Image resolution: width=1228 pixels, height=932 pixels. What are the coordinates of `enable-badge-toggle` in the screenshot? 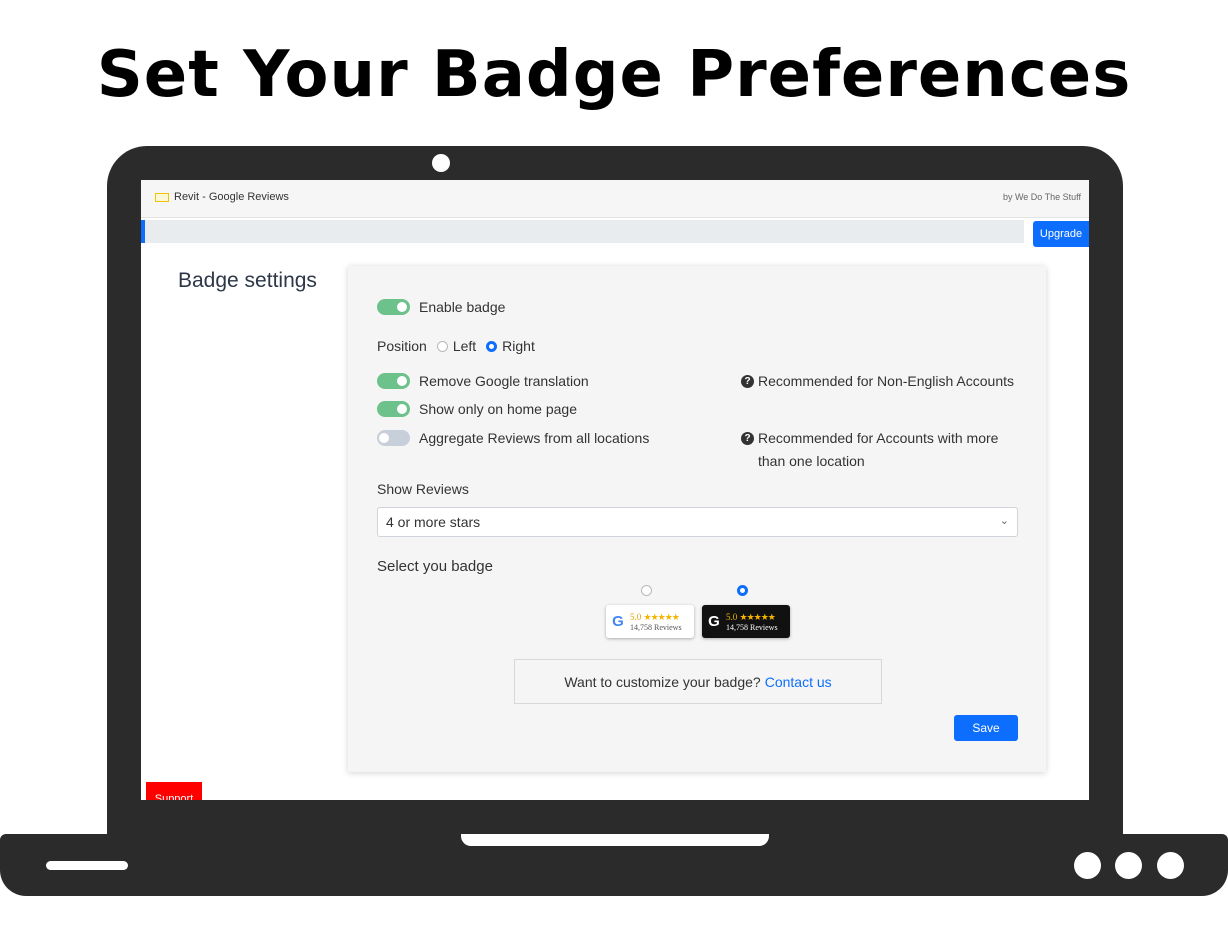 It's located at (393, 307).